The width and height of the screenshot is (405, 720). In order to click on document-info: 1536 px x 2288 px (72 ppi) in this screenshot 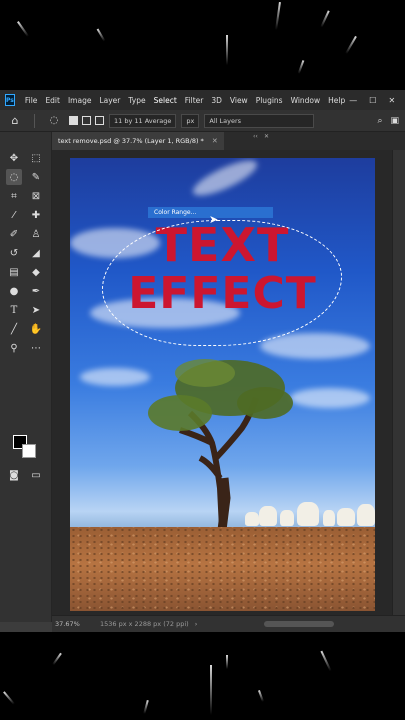, I will do `click(144, 624)`.